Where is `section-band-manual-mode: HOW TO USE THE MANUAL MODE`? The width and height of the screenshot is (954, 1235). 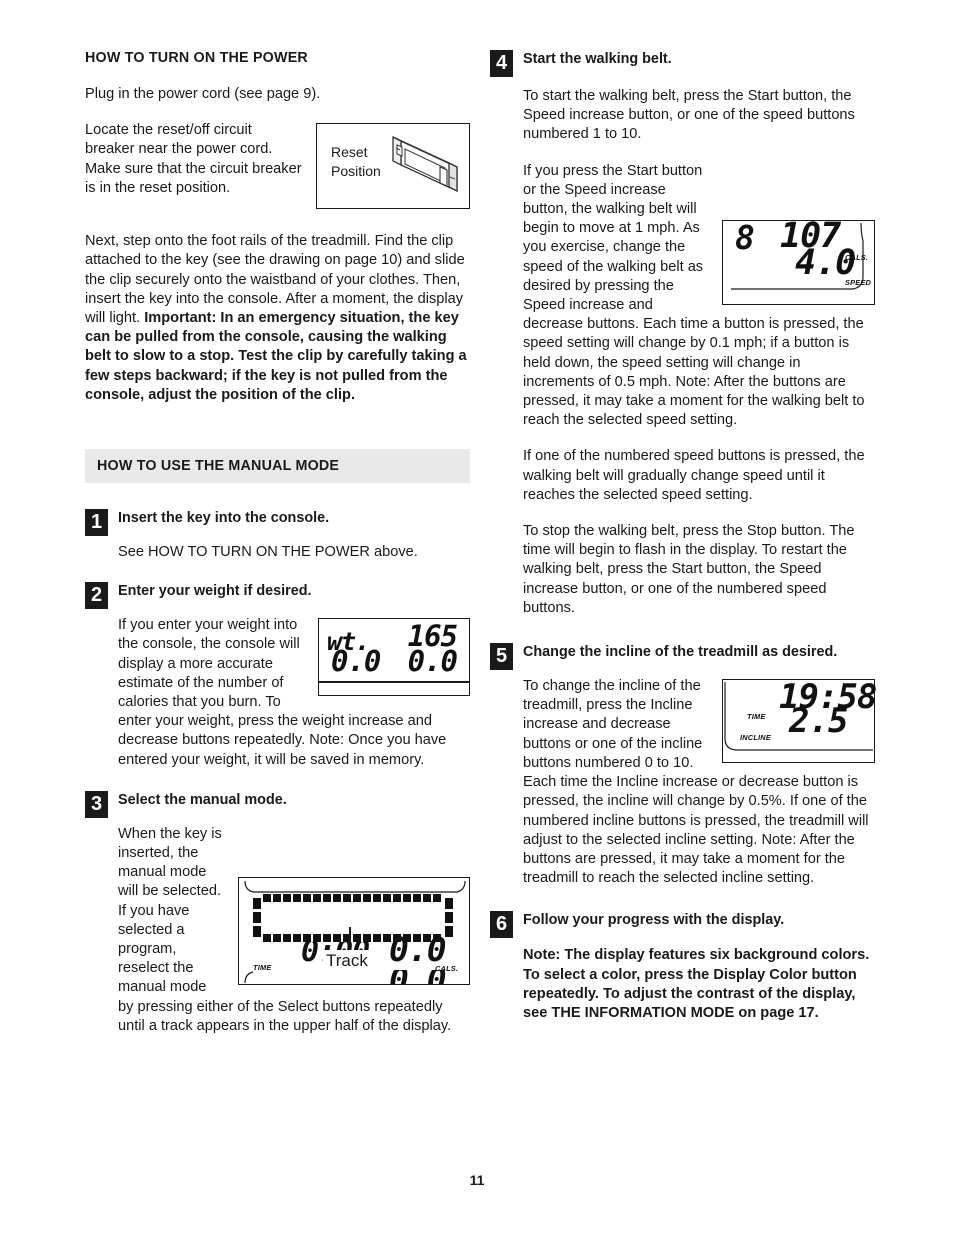 section-band-manual-mode: HOW TO USE THE MANUAL MODE is located at coordinates (277, 466).